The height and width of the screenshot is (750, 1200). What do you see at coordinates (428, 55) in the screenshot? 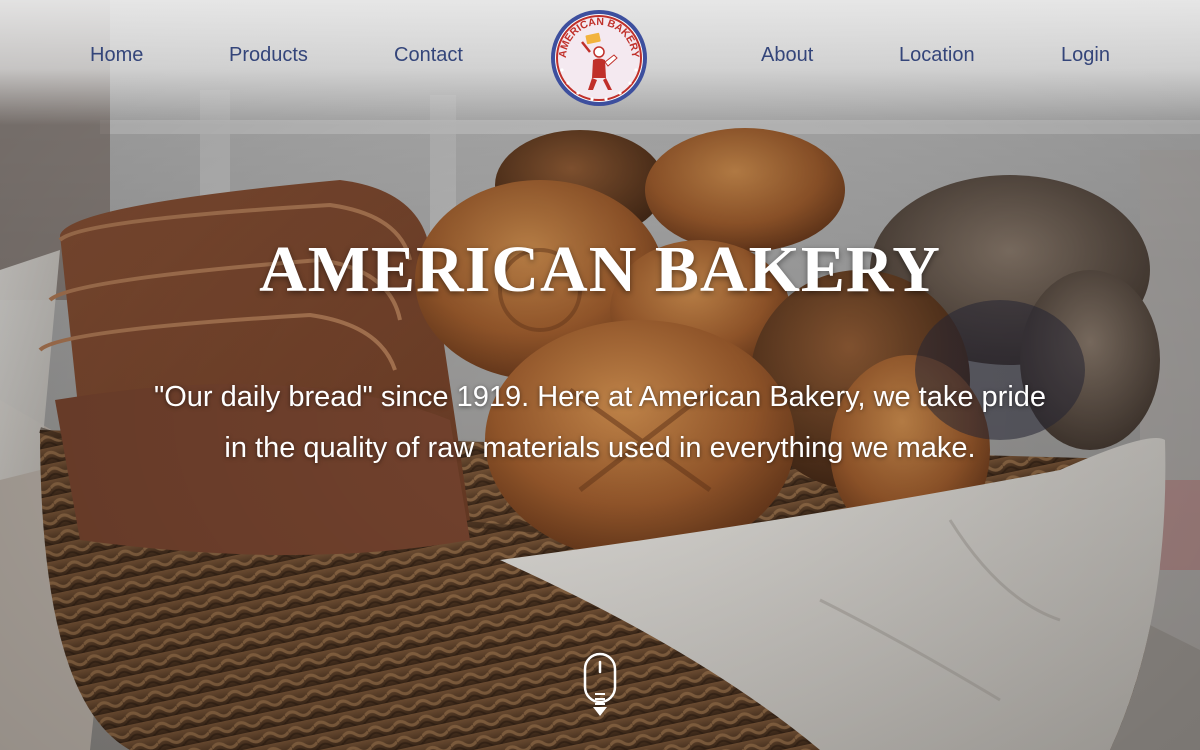
I see `nav-contact-link: Contact` at bounding box center [428, 55].